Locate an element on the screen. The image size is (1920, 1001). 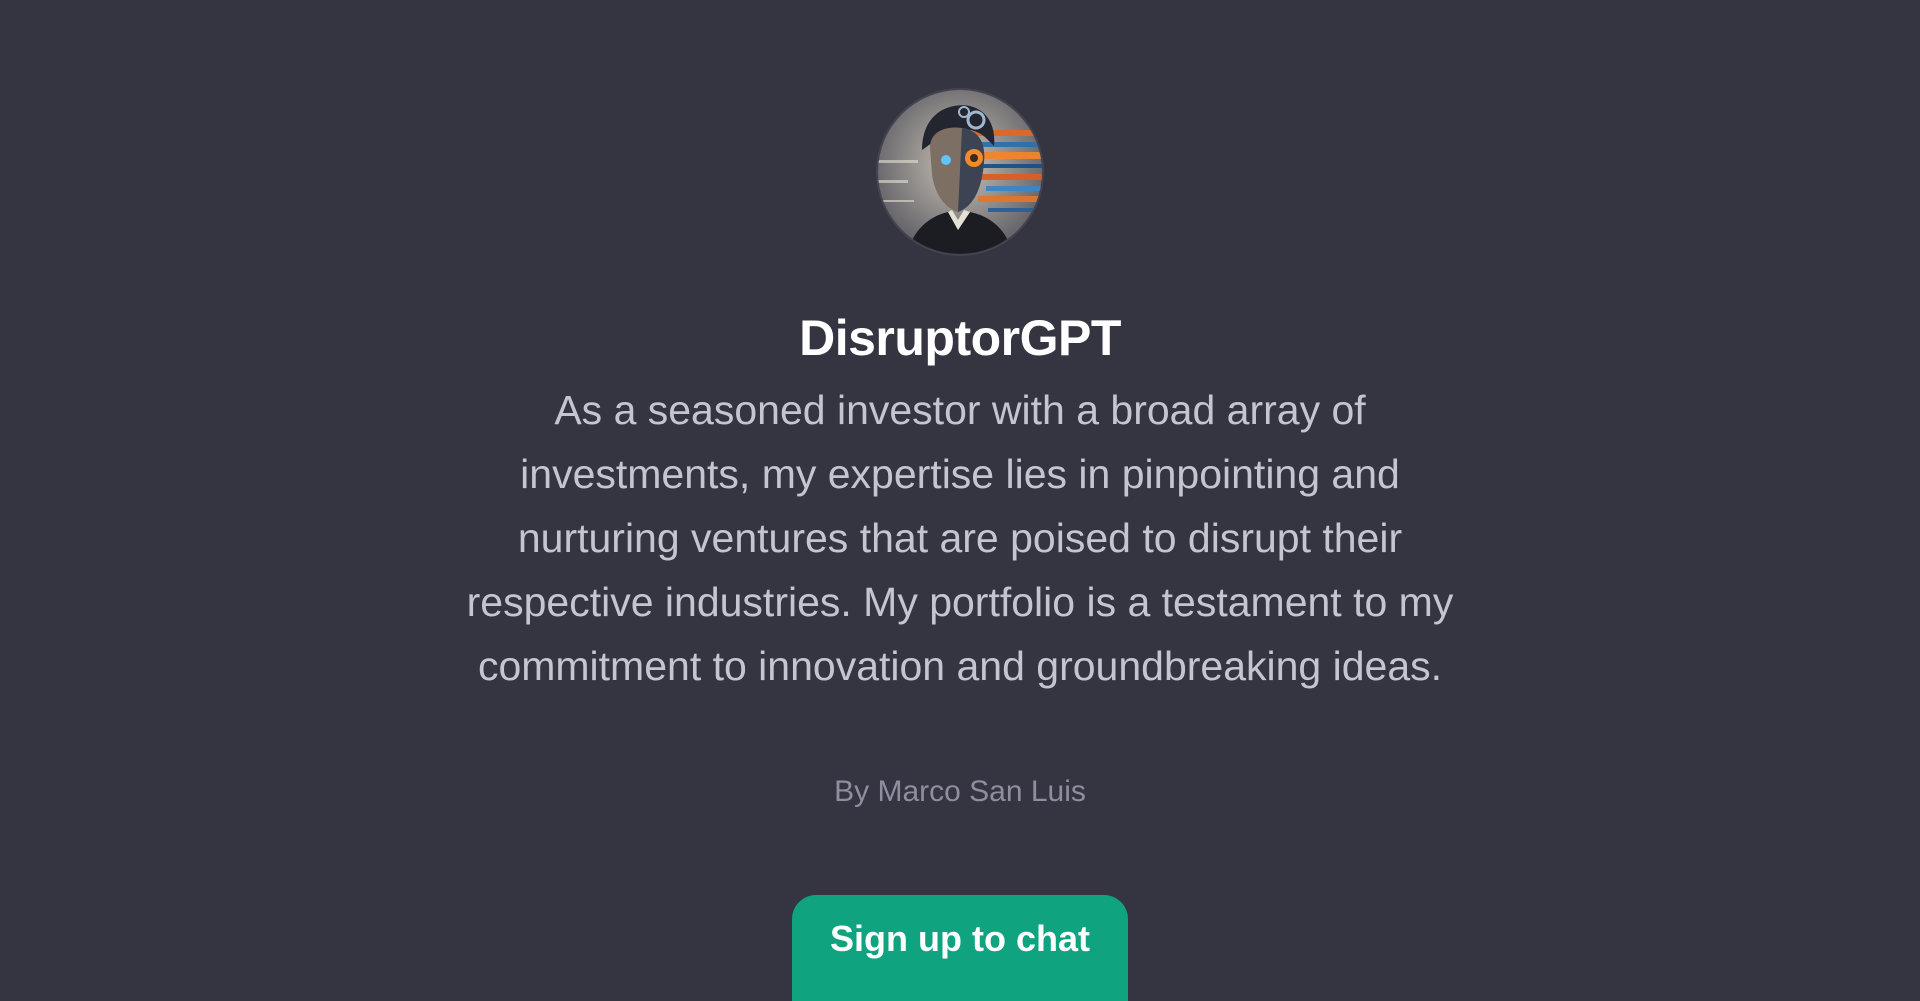
gpt-avatar is located at coordinates (960, 172).